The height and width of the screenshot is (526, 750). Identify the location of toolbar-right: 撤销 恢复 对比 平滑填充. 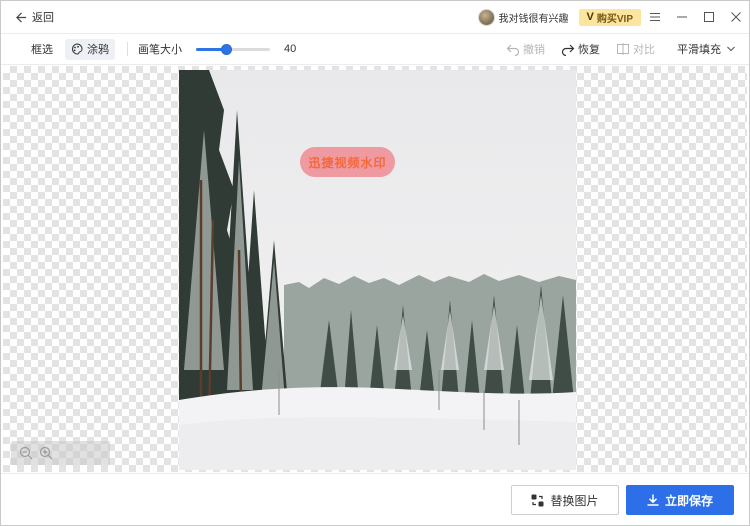
(619, 49).